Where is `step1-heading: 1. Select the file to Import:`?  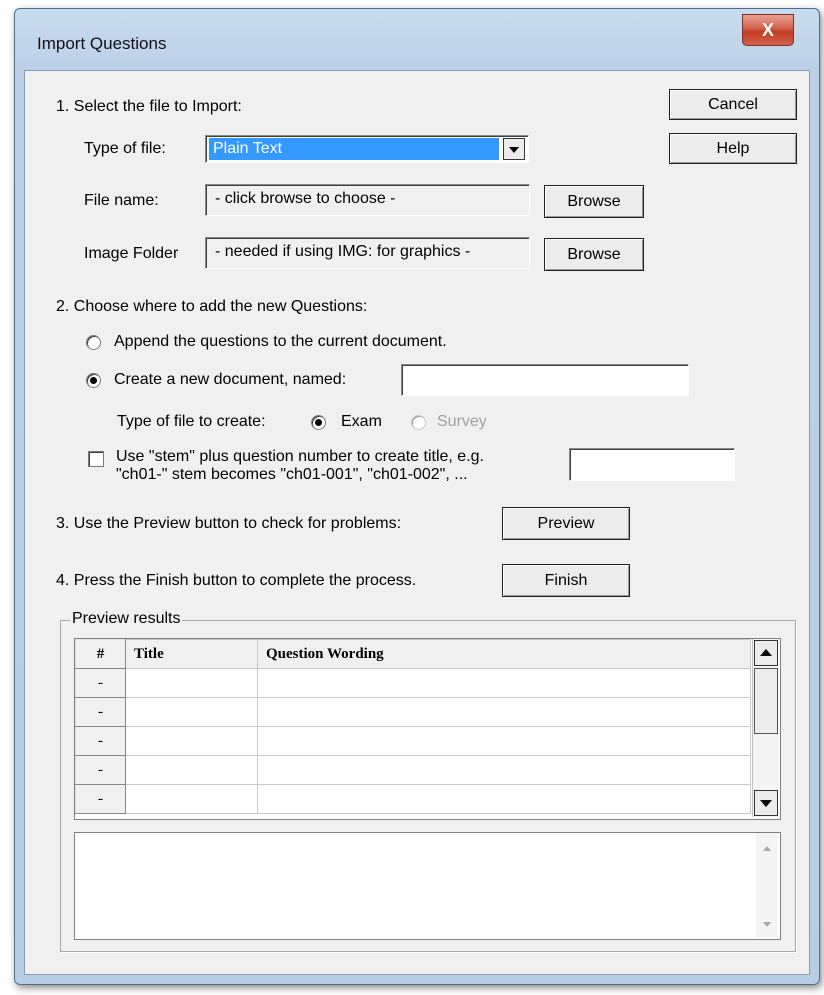
step1-heading: 1. Select the file to Import: is located at coordinates (149, 106).